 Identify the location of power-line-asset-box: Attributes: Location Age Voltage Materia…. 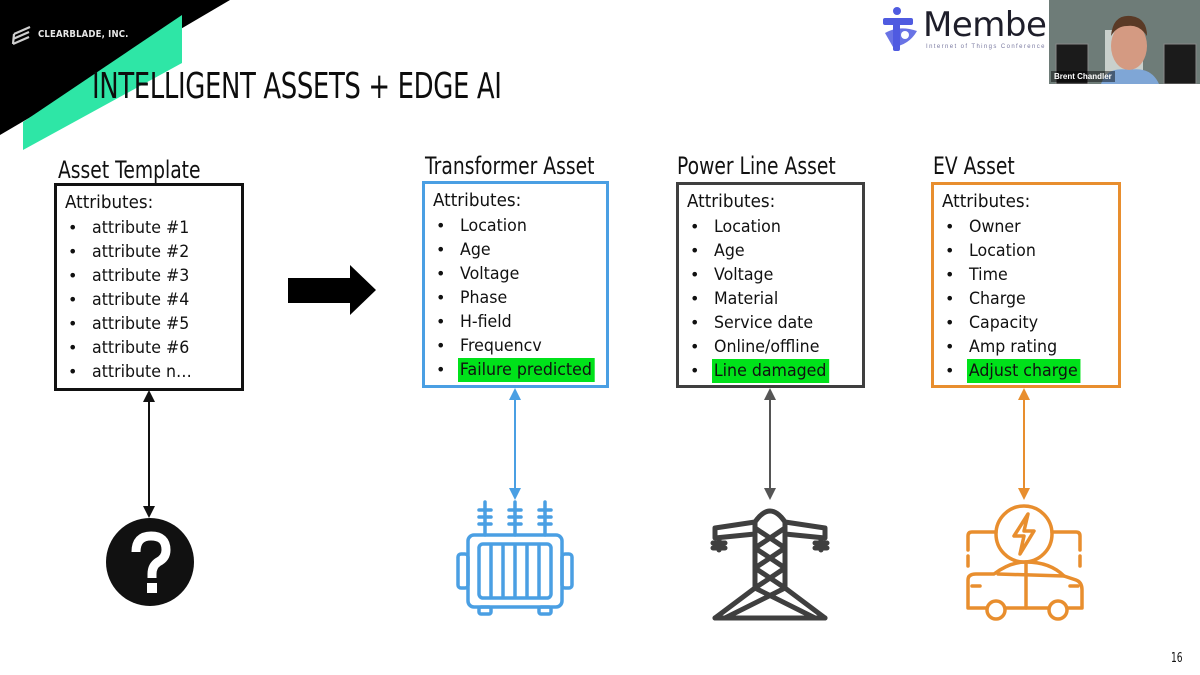
(770, 285).